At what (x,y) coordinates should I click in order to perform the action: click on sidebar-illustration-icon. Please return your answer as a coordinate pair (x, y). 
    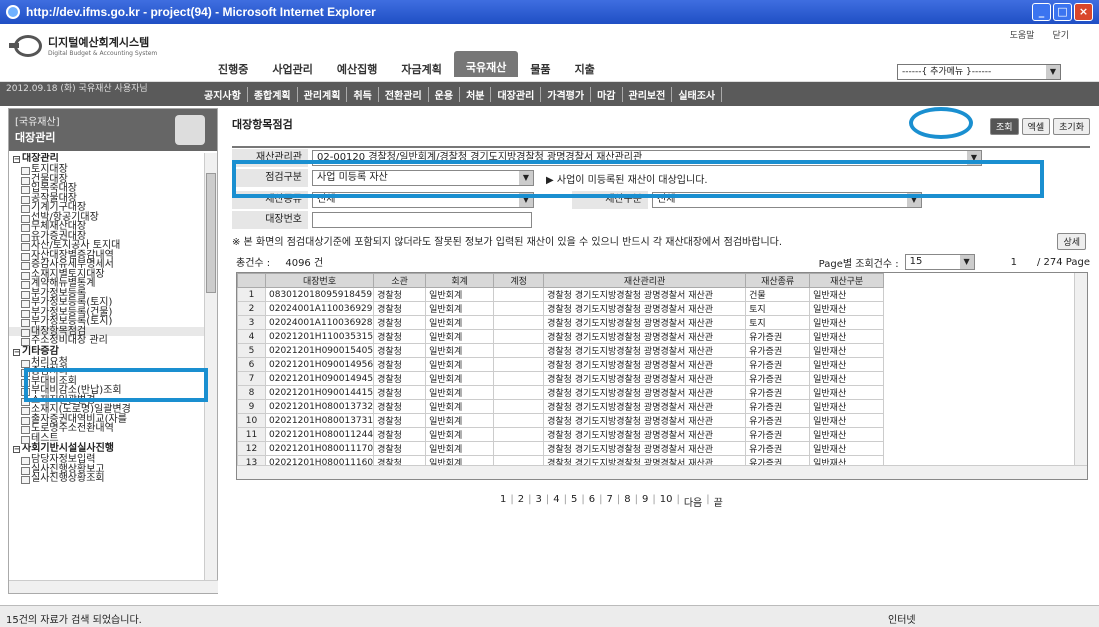
    Looking at the image, I should click on (190, 130).